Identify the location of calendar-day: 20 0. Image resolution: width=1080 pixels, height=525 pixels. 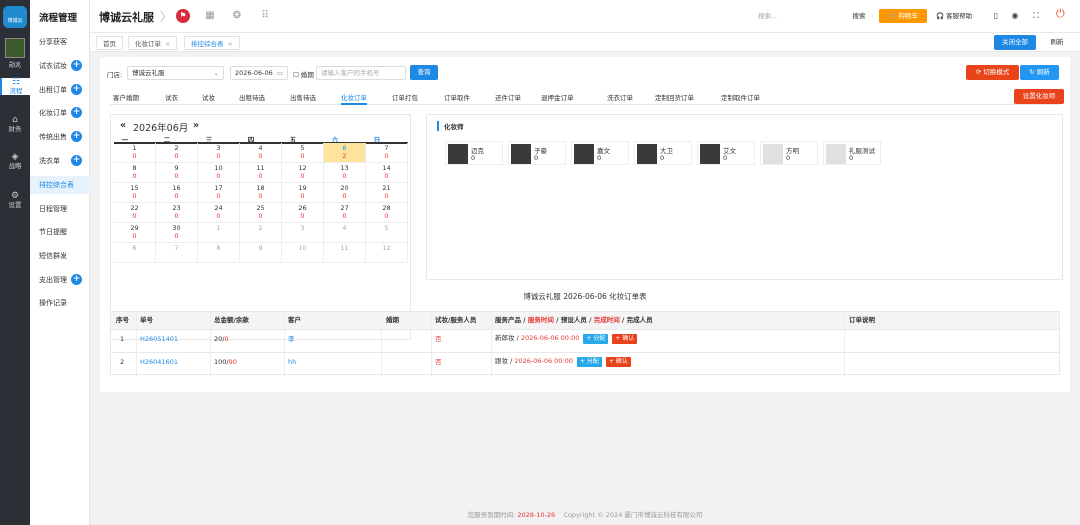
(345, 193).